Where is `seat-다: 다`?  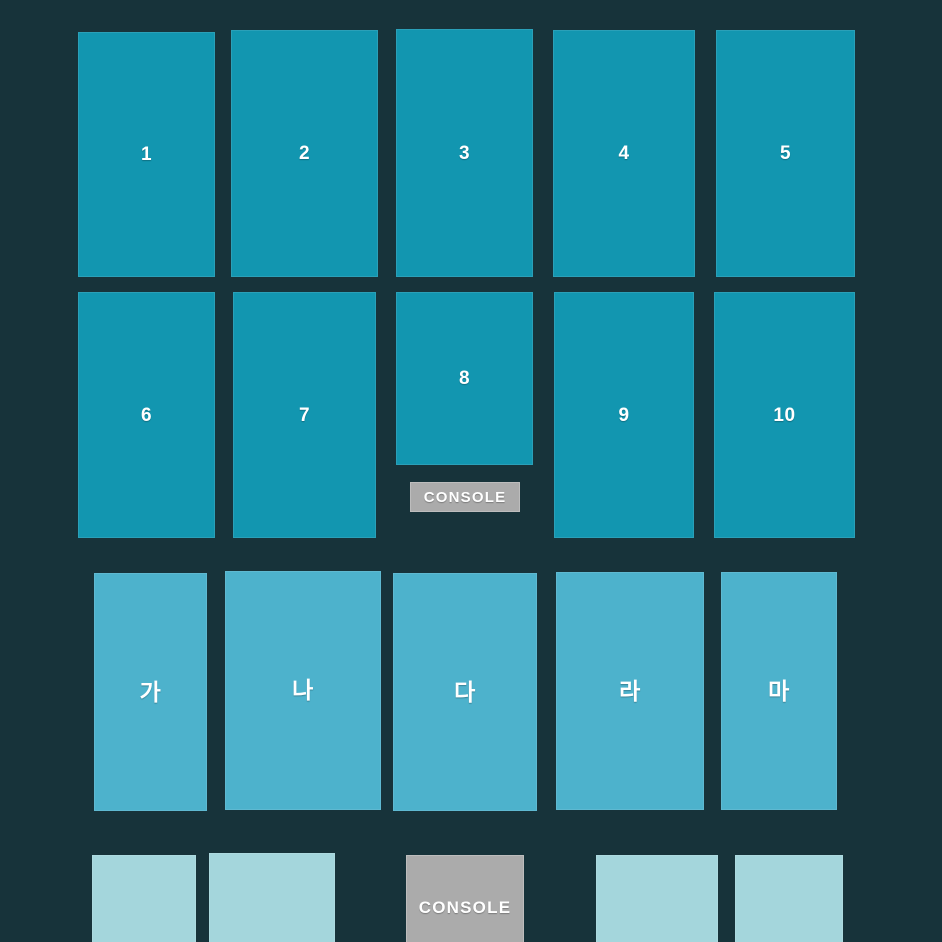
seat-다: 다 is located at coordinates (465, 692).